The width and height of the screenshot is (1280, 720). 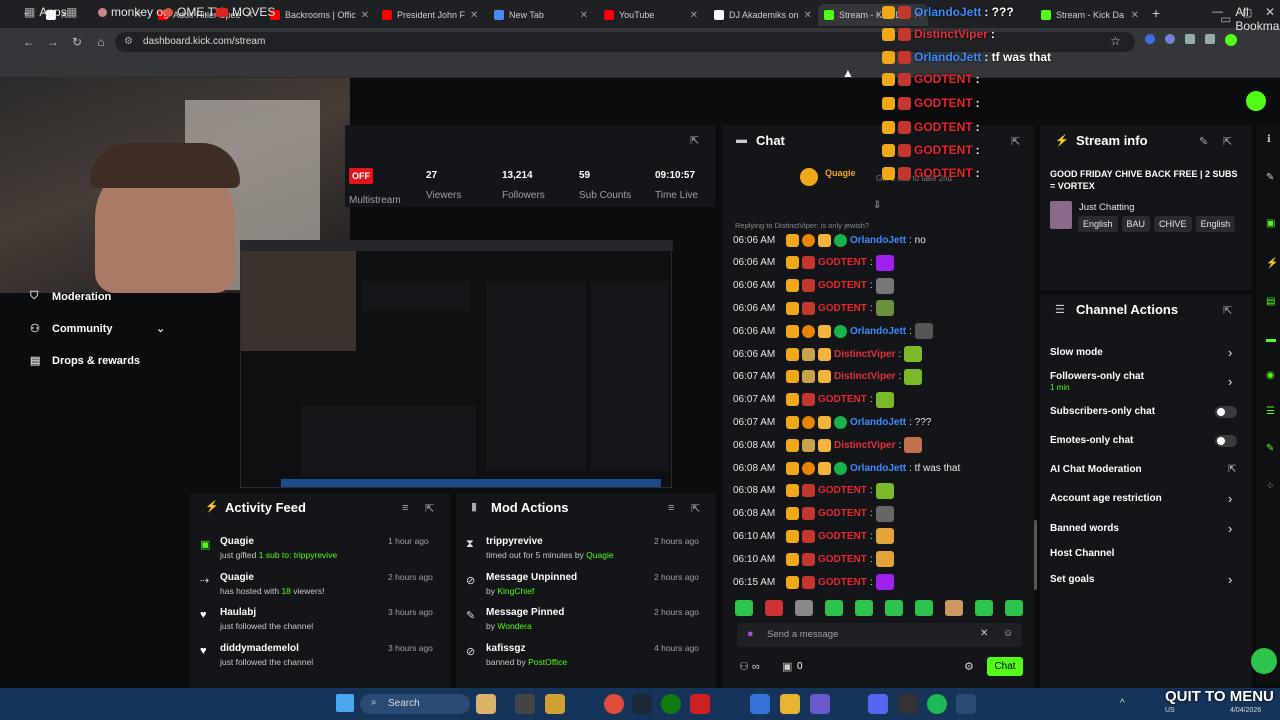 I want to click on stream-preview, so click(x=456, y=364).